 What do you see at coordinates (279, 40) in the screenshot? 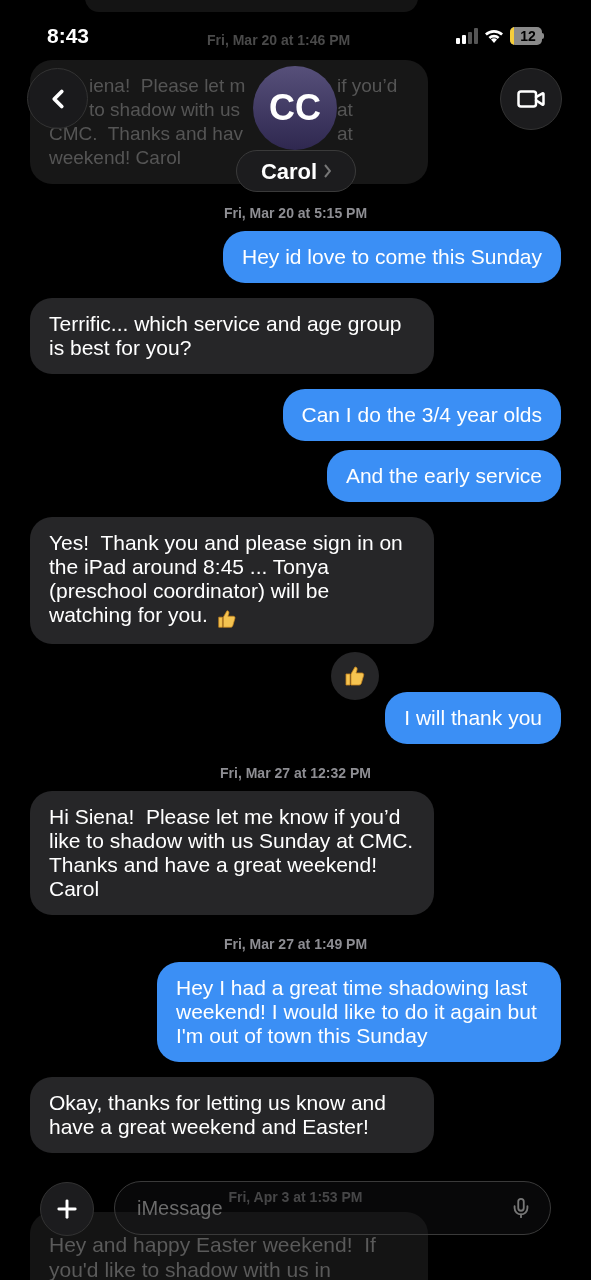
I see `faded-timestamp: Fri, Mar 20 at 1:46 PM` at bounding box center [279, 40].